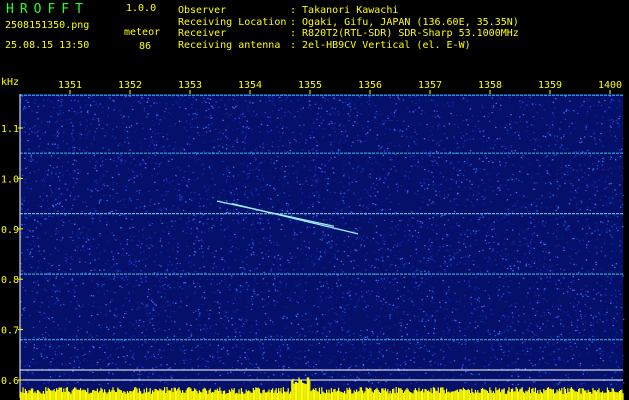  What do you see at coordinates (348, 11) in the screenshot?
I see `info-row-observer: Observer: Takanori Kawachi` at bounding box center [348, 11].